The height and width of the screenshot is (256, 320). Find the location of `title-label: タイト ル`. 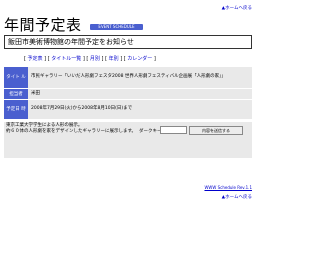

title-label: タイト ル is located at coordinates (16, 78).